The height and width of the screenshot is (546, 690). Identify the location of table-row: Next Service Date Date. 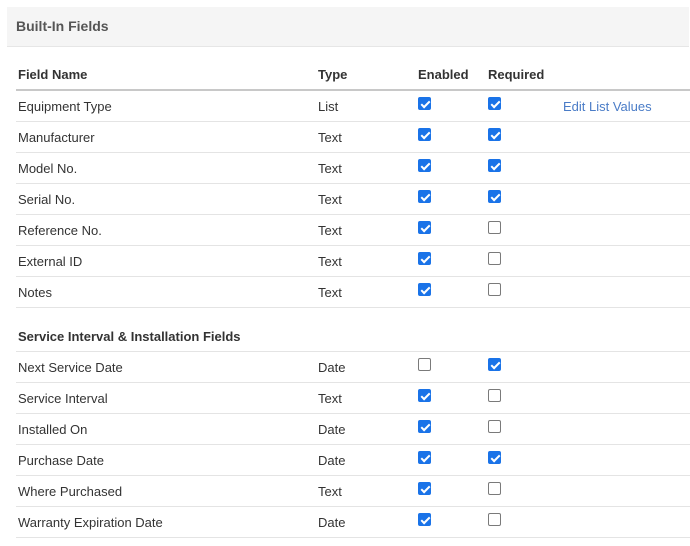
(353, 367).